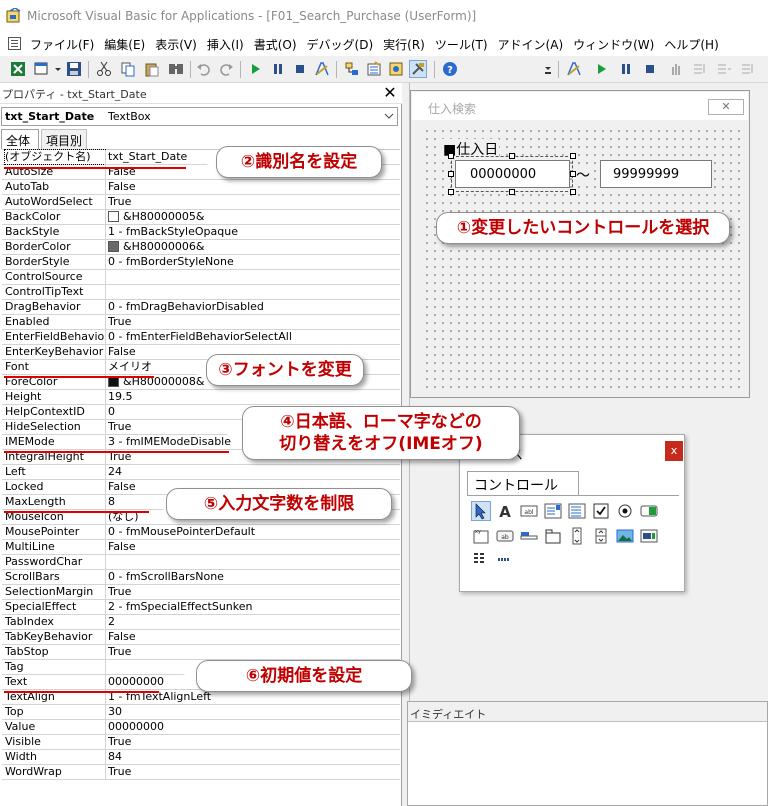  What do you see at coordinates (204, 69) in the screenshot?
I see `undo-icon` at bounding box center [204, 69].